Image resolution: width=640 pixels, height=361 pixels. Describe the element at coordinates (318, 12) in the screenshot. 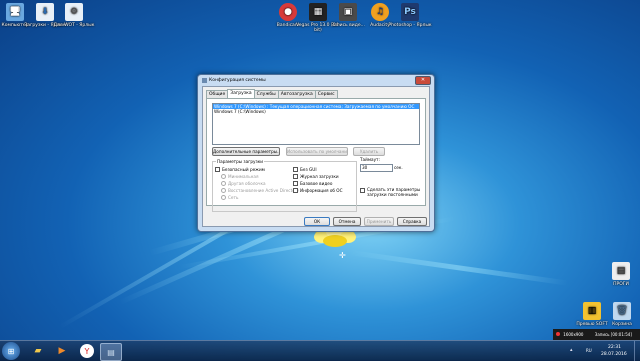

I see `vegas-pro-icon: ▦` at that location.